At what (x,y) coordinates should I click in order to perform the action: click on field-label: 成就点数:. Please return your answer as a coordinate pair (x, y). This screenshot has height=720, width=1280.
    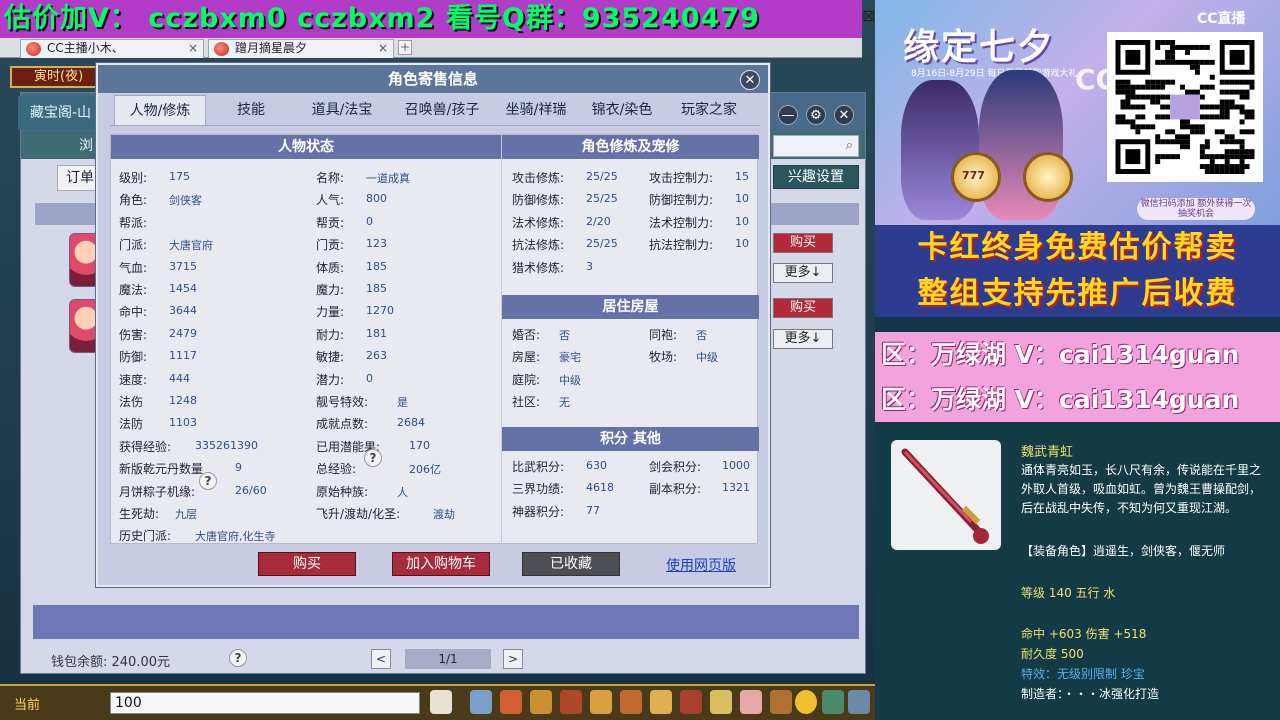
    Looking at the image, I should click on (342, 424).